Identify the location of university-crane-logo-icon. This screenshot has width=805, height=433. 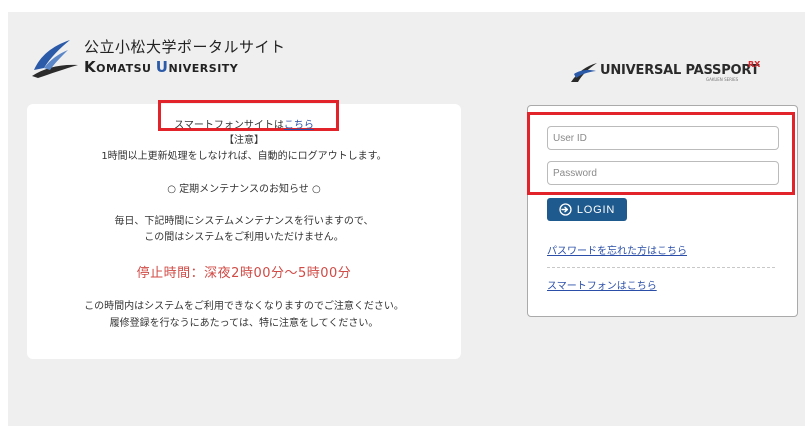
(55, 59).